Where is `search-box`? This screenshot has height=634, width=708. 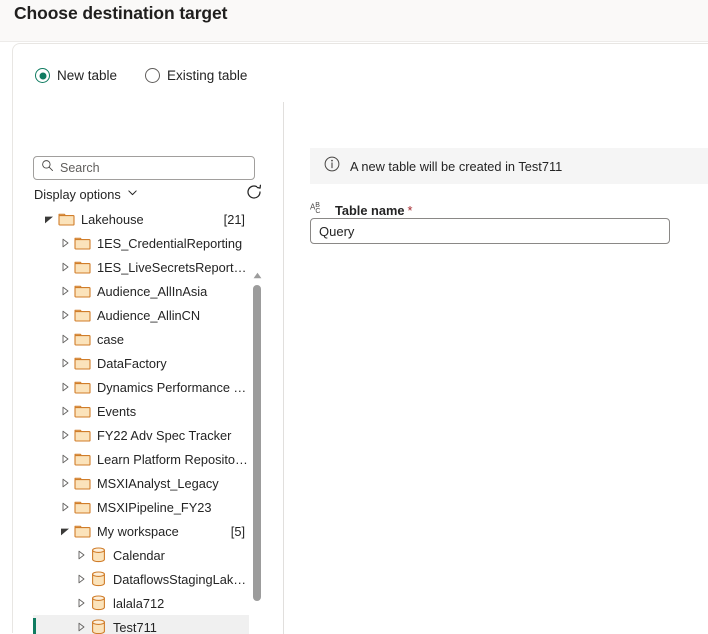
search-box is located at coordinates (144, 168).